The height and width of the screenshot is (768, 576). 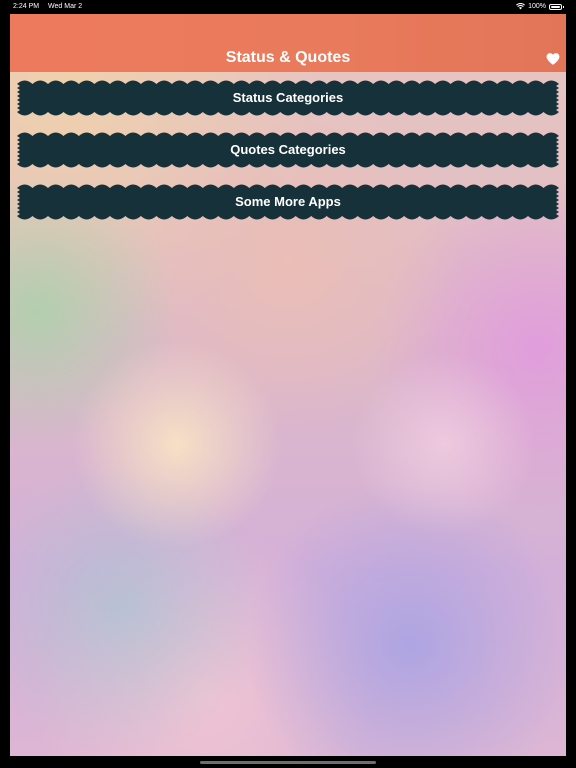 What do you see at coordinates (521, 6) in the screenshot?
I see `wifi-icon` at bounding box center [521, 6].